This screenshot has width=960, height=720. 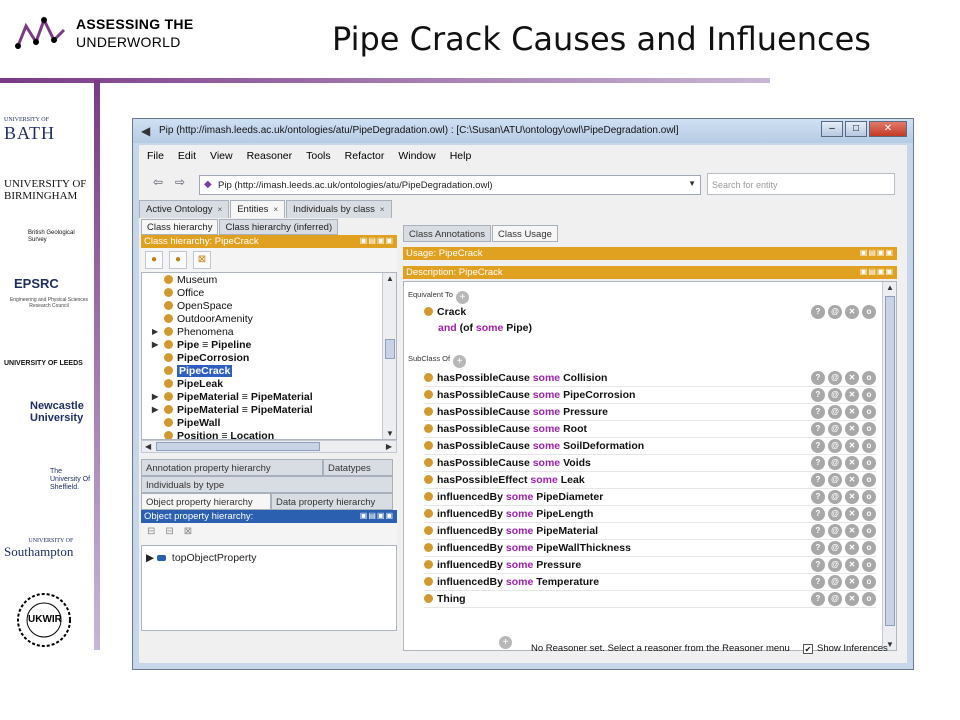 What do you see at coordinates (45, 190) in the screenshot?
I see `birmingham-logo: UNIVERSITY OF BIRMINGHAM` at bounding box center [45, 190].